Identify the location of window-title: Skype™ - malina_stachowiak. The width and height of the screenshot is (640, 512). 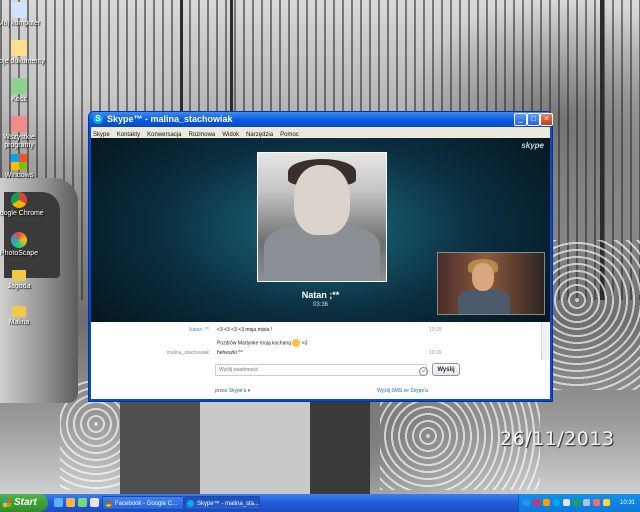
(170, 119).